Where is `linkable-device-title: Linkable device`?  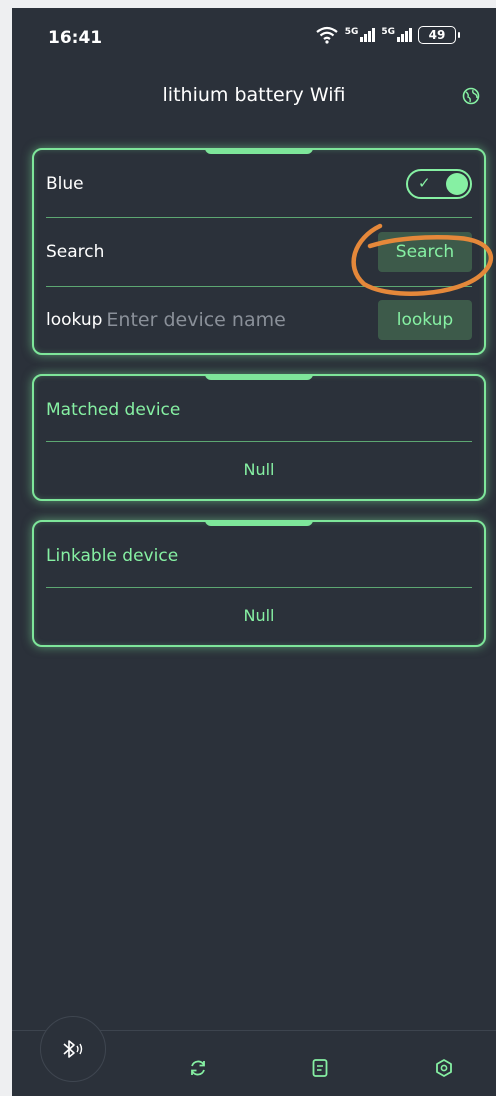
linkable-device-title: Linkable device is located at coordinates (112, 556).